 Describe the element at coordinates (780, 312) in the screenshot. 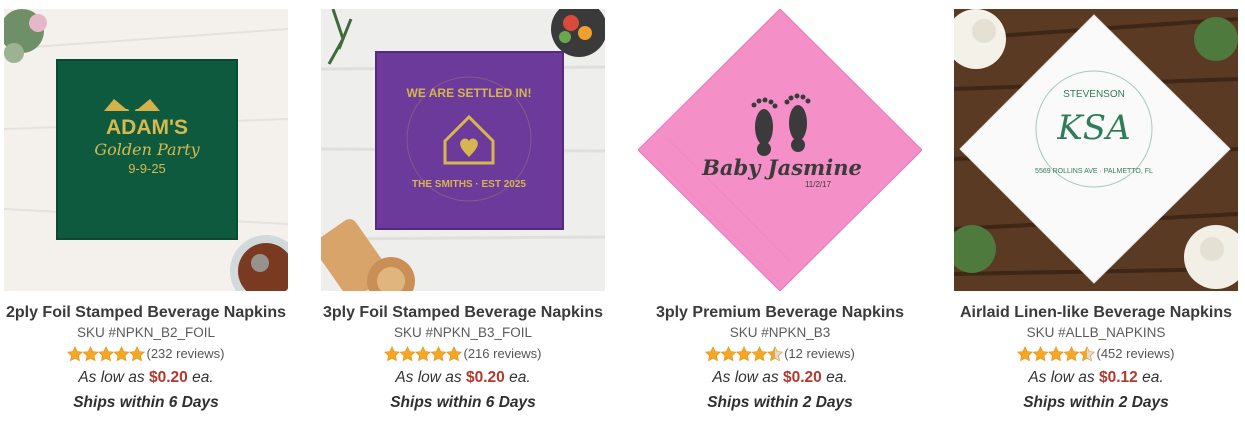

I see `product-name-link: 3ply Premium Beverage Napkins` at that location.